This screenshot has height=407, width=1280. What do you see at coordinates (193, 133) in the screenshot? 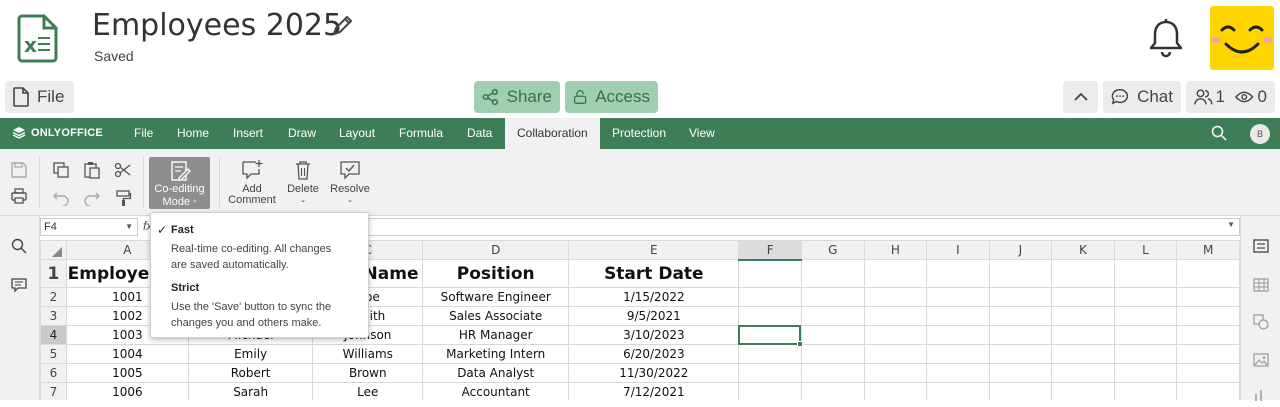
I see `tab-home: Home` at bounding box center [193, 133].